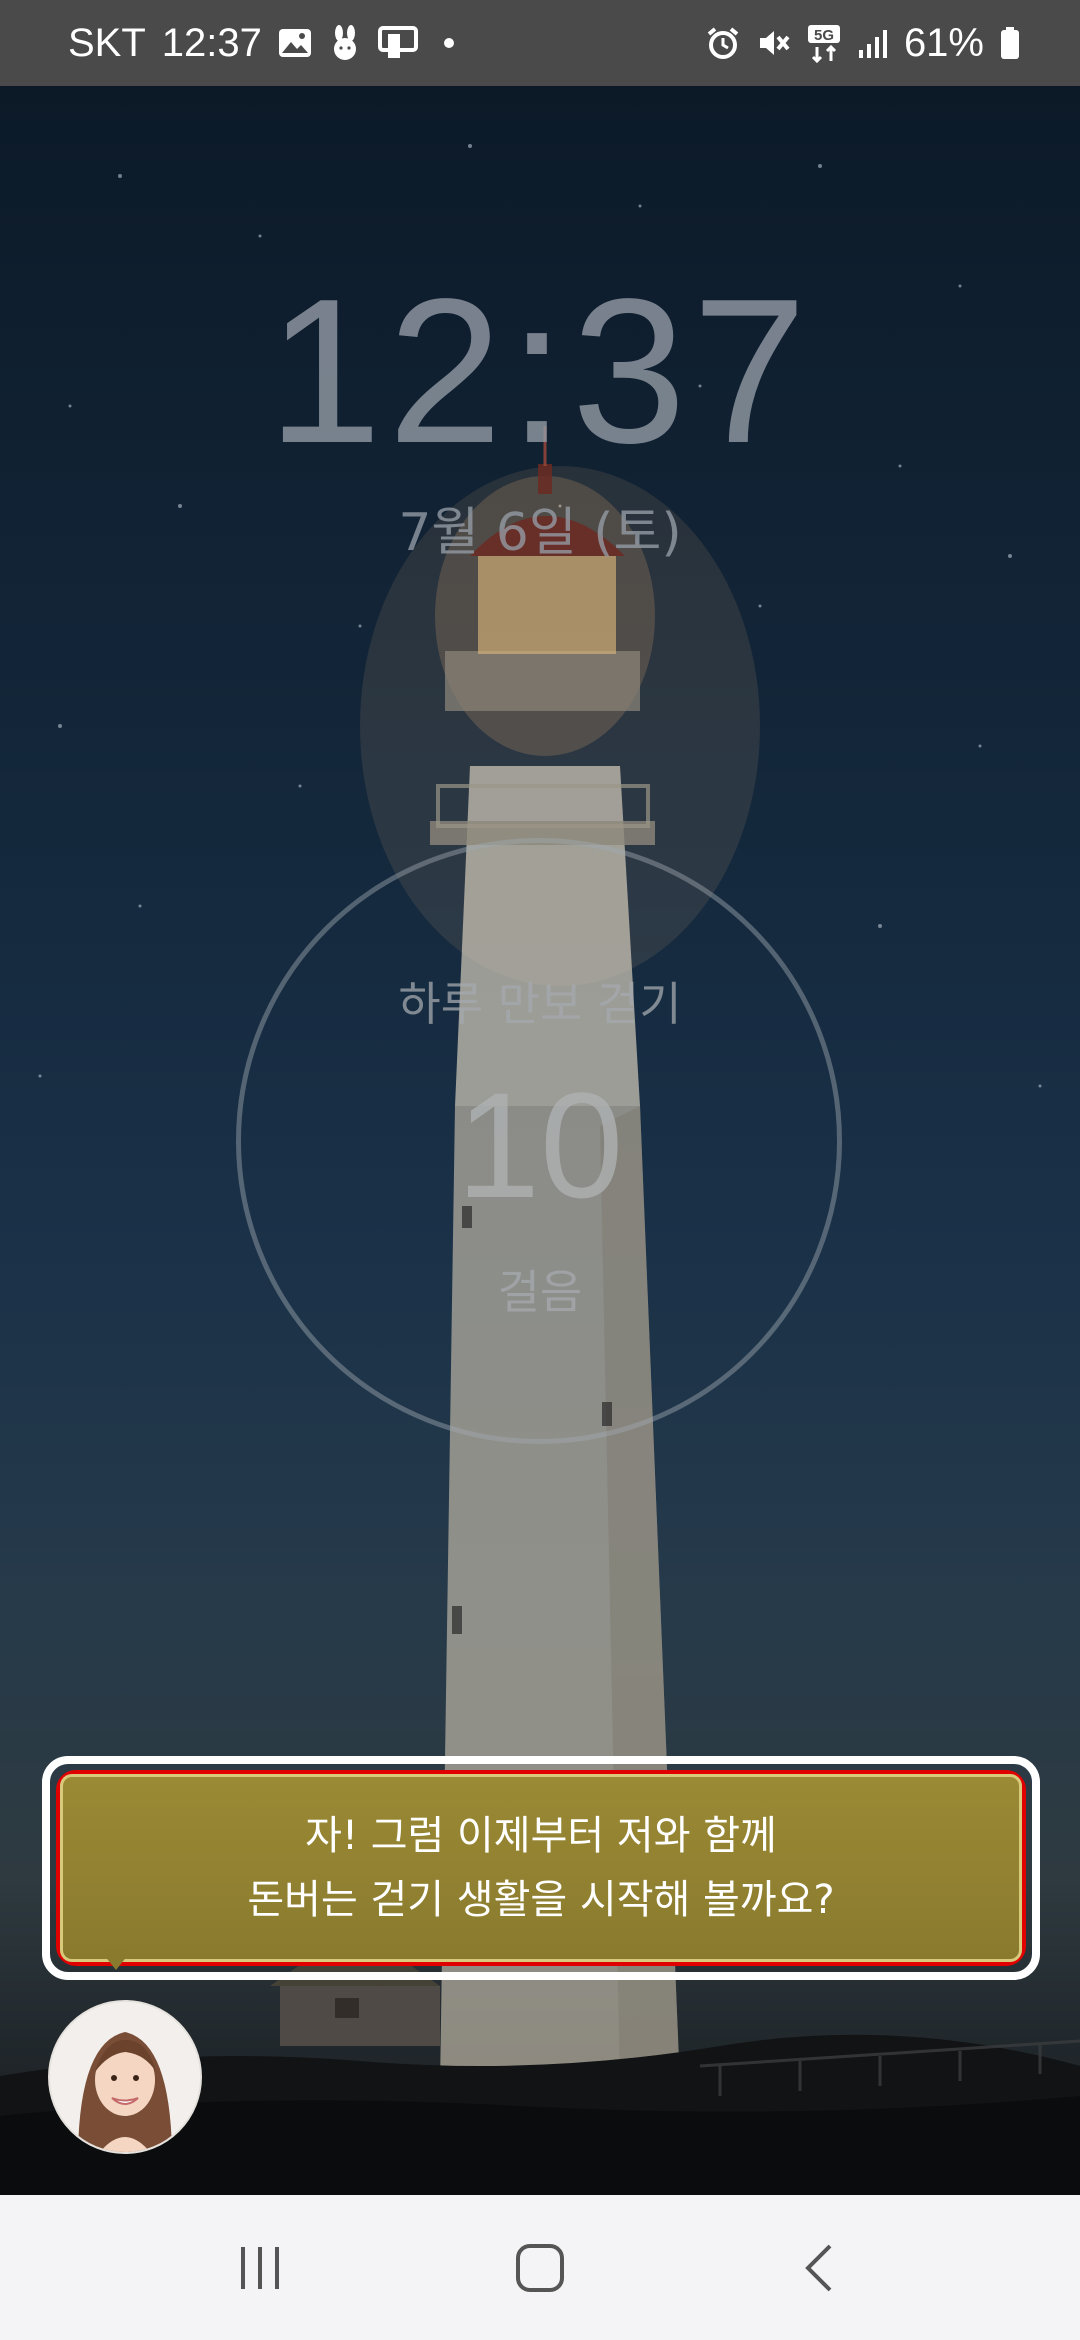  What do you see at coordinates (873, 43) in the screenshot?
I see `signal-icon` at bounding box center [873, 43].